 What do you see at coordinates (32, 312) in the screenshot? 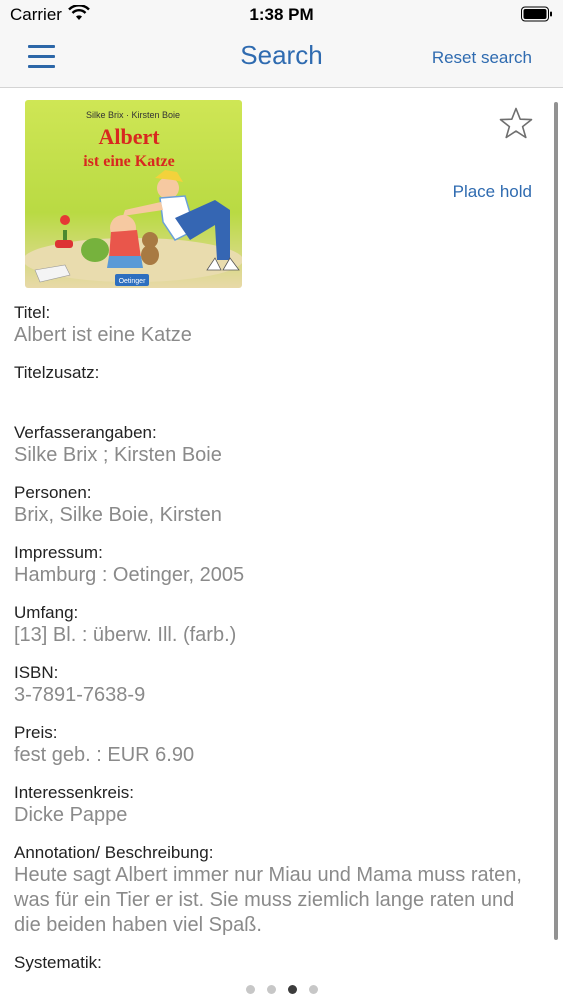
I see `field-label: Titel:` at bounding box center [32, 312].